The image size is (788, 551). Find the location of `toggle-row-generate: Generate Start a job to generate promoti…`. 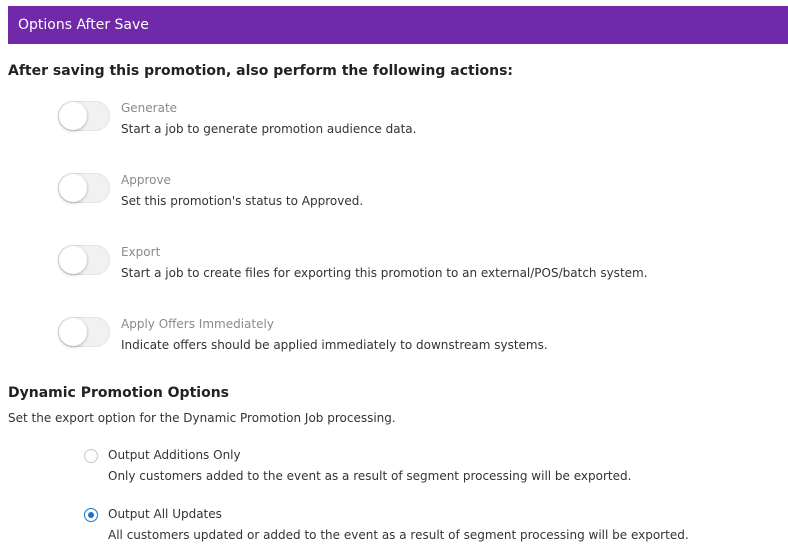

toggle-row-generate: Generate Start a job to generate promoti… is located at coordinates (408, 126).